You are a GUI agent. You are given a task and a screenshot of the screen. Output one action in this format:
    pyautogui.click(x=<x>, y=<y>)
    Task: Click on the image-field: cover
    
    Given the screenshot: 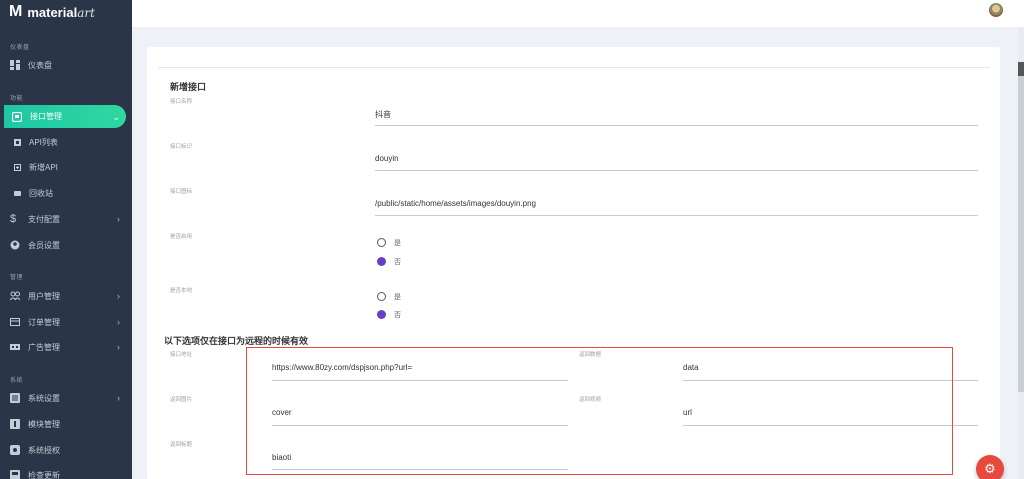 What is the action you would take?
    pyautogui.click(x=282, y=412)
    